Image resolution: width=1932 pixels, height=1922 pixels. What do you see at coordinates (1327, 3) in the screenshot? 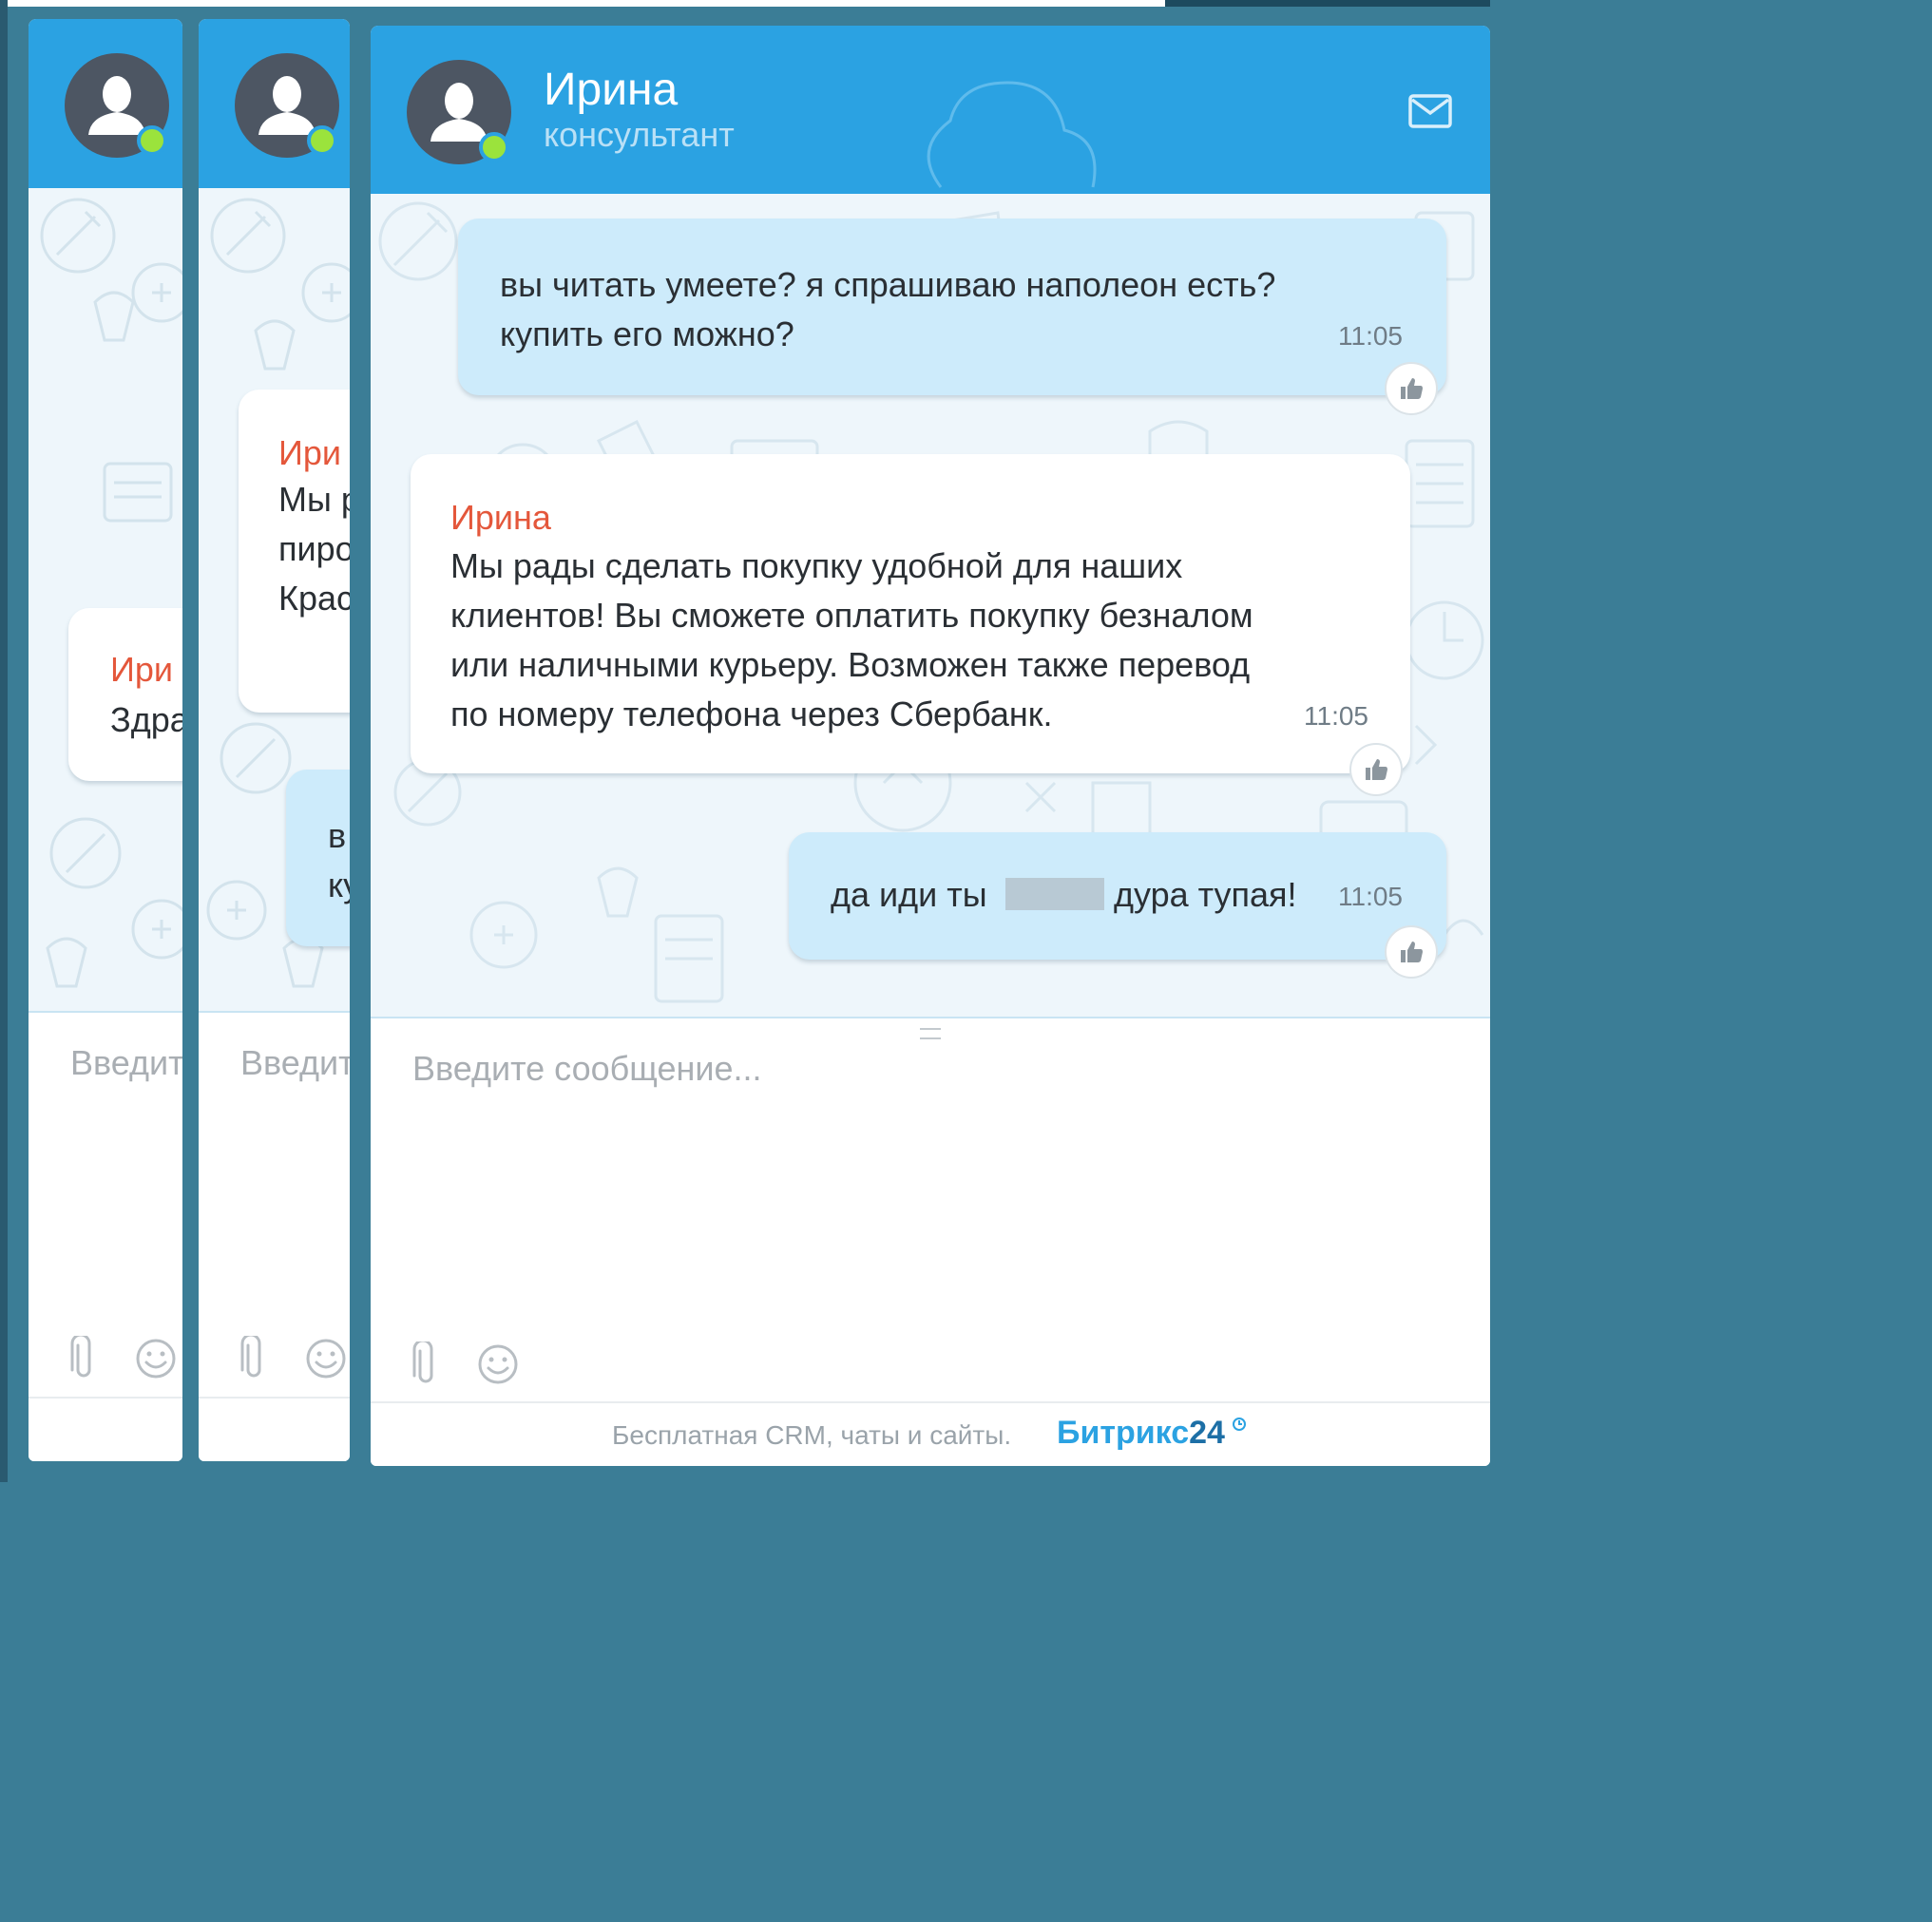
I see `desktop-top-strip-dark` at bounding box center [1327, 3].